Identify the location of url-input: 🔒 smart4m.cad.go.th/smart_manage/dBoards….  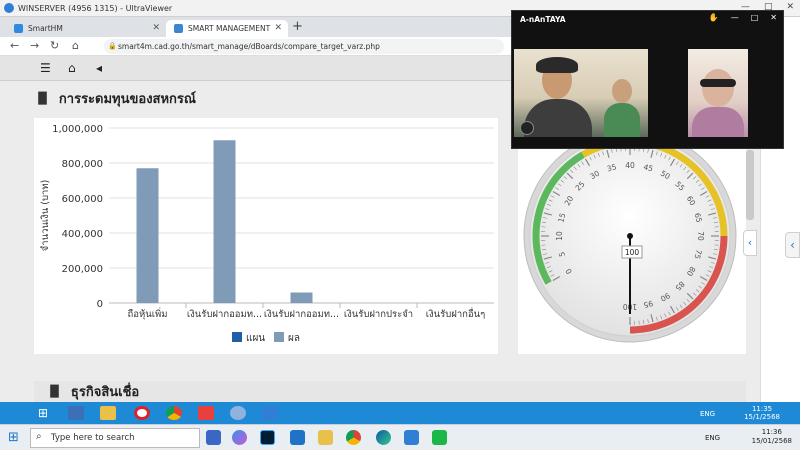
(304, 46).